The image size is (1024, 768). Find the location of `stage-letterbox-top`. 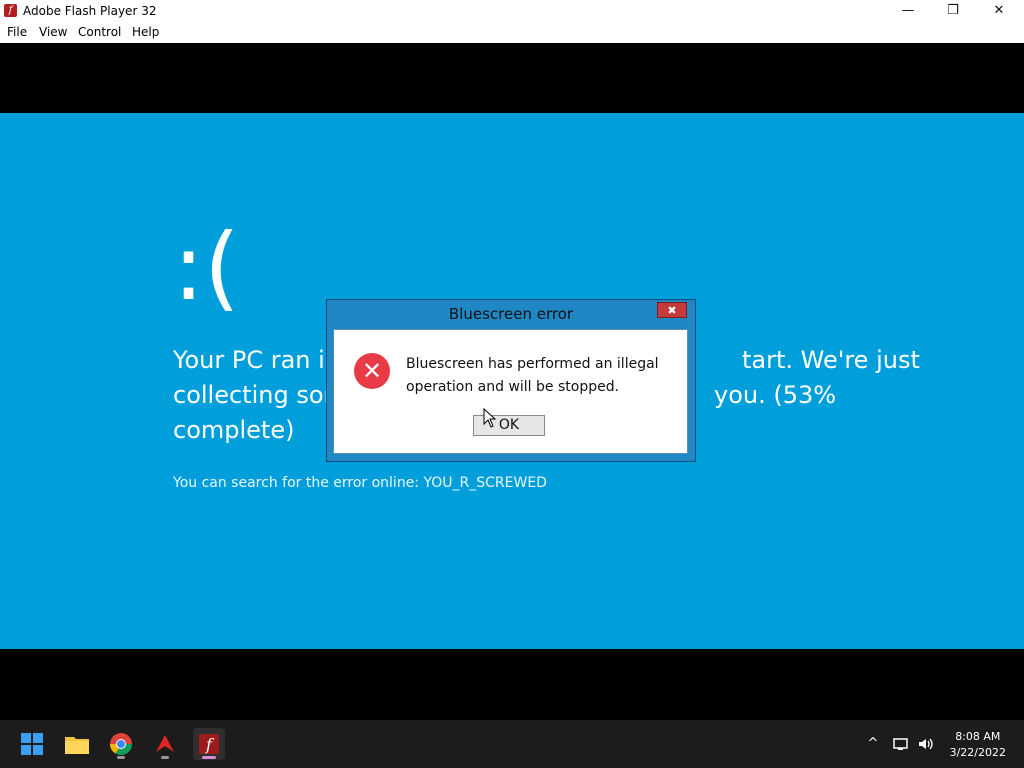

stage-letterbox-top is located at coordinates (512, 78).